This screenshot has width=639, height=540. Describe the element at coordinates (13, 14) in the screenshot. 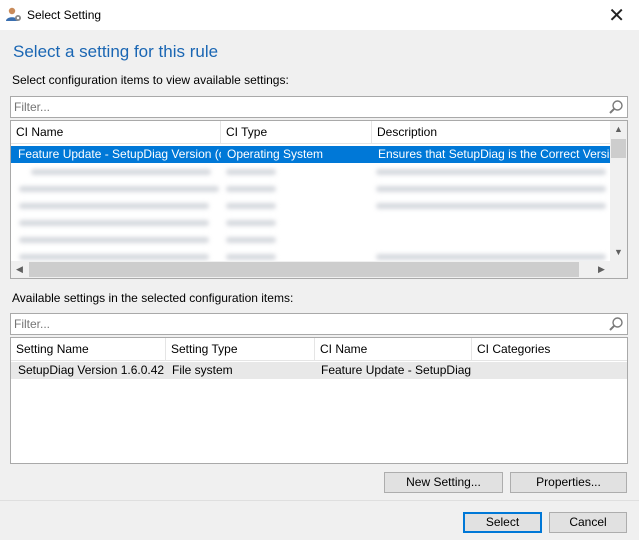

I see `user-settings-icon` at that location.